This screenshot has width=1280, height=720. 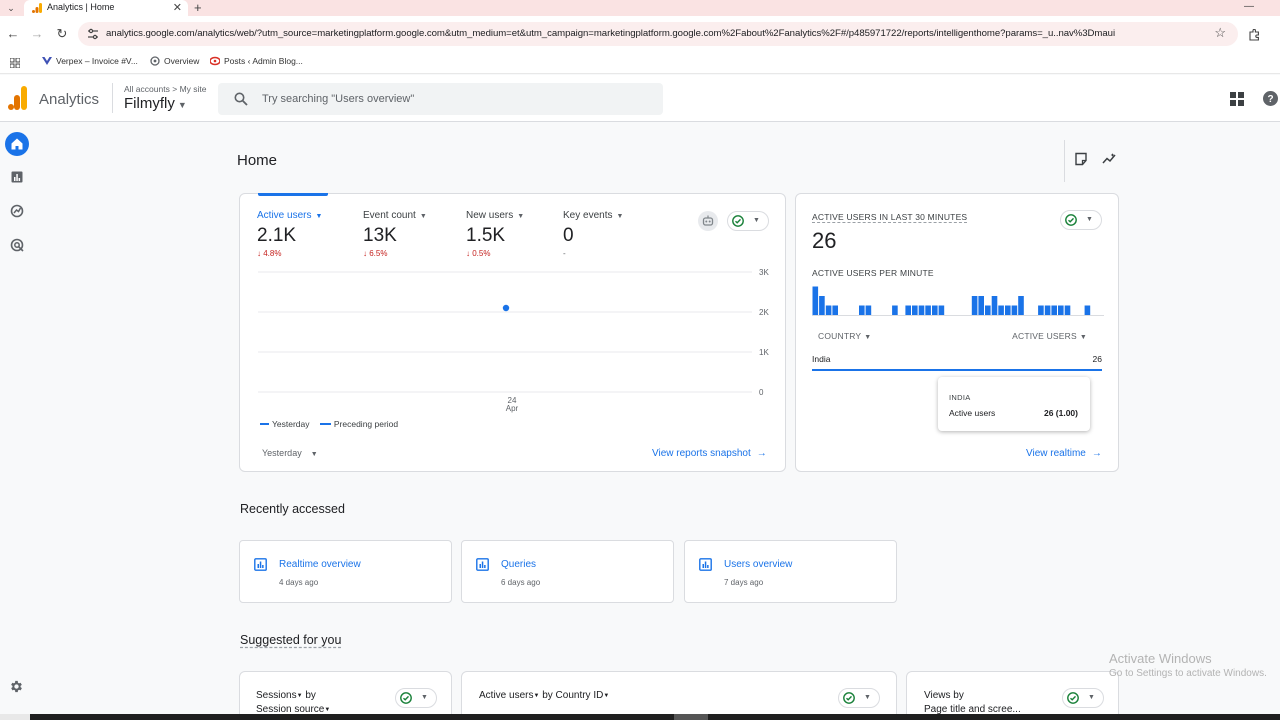 I want to click on property-selector: Filmyfly ▼, so click(x=155, y=103).